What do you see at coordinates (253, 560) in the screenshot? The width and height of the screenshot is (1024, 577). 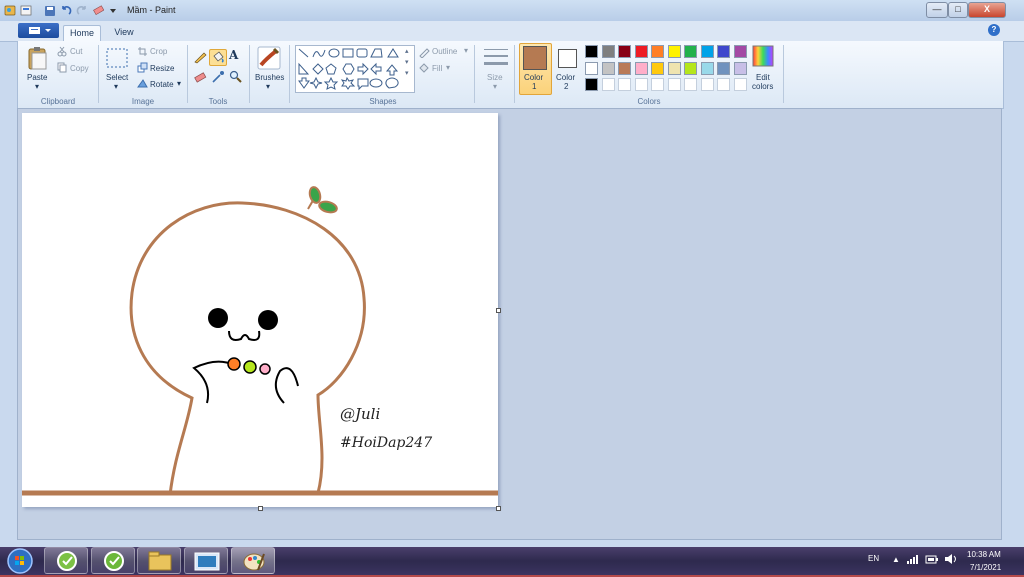 I see `taskbar-paint` at bounding box center [253, 560].